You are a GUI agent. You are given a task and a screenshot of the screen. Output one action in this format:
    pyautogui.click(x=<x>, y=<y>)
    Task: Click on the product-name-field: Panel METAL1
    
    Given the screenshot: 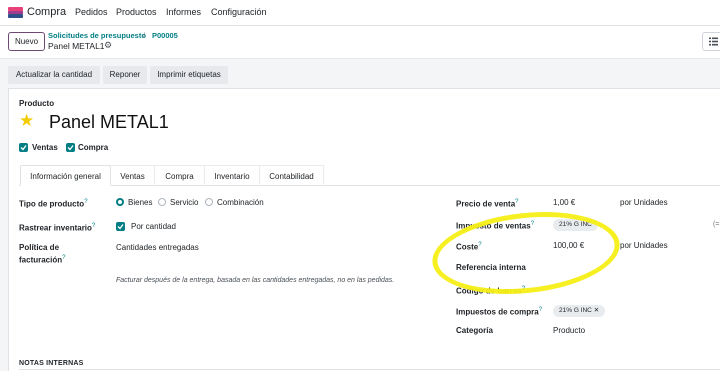 What is the action you would take?
    pyautogui.click(x=109, y=122)
    